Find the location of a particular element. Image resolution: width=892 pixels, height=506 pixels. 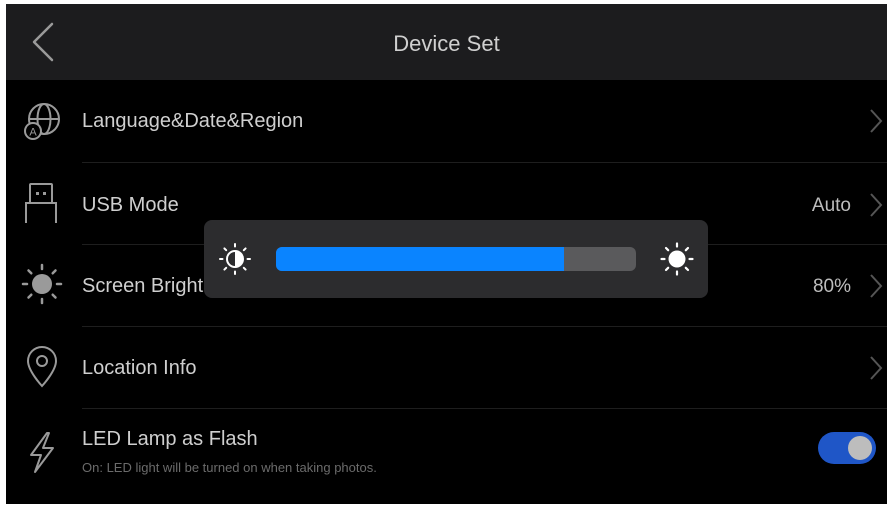

row-label-location-info: Location Info is located at coordinates (139, 368).